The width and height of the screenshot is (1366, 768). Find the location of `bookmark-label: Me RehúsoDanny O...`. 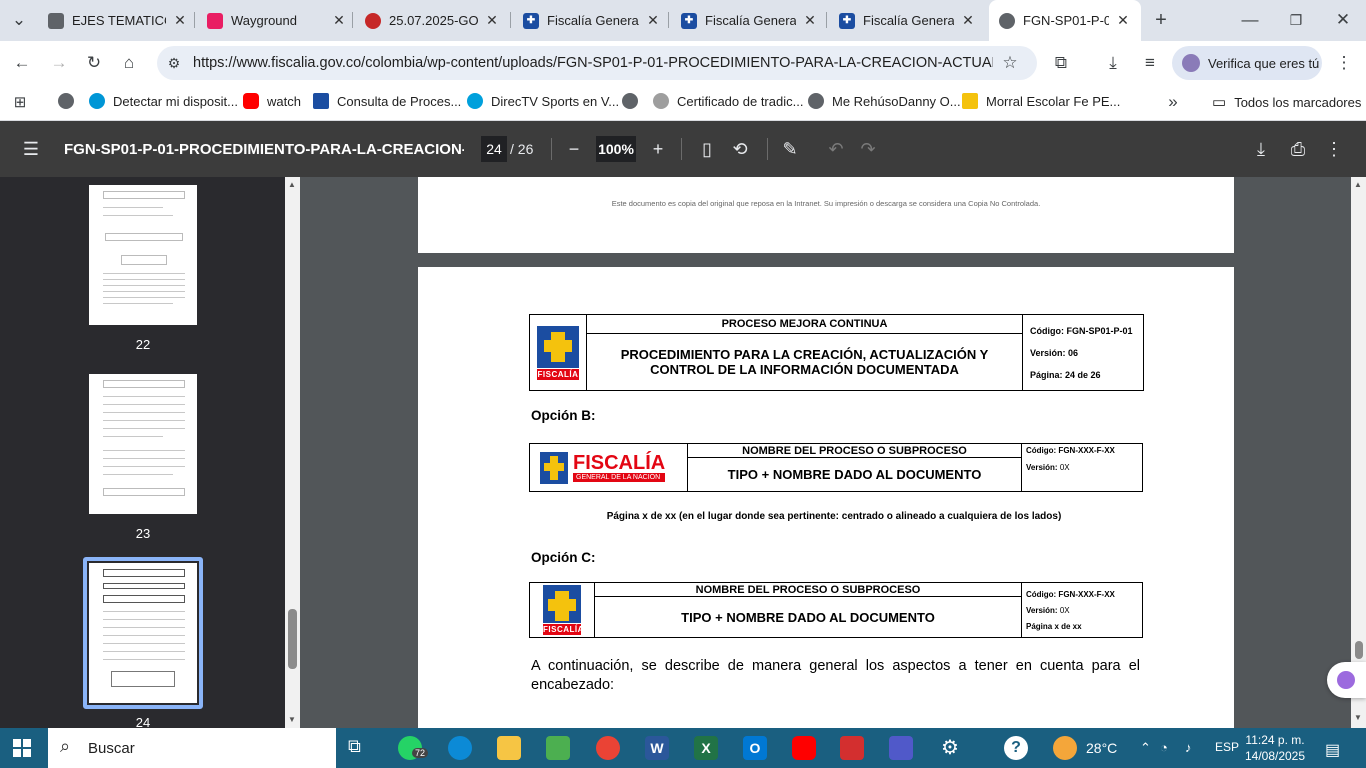

bookmark-label: Me RehúsoDanny O... is located at coordinates (896, 101).